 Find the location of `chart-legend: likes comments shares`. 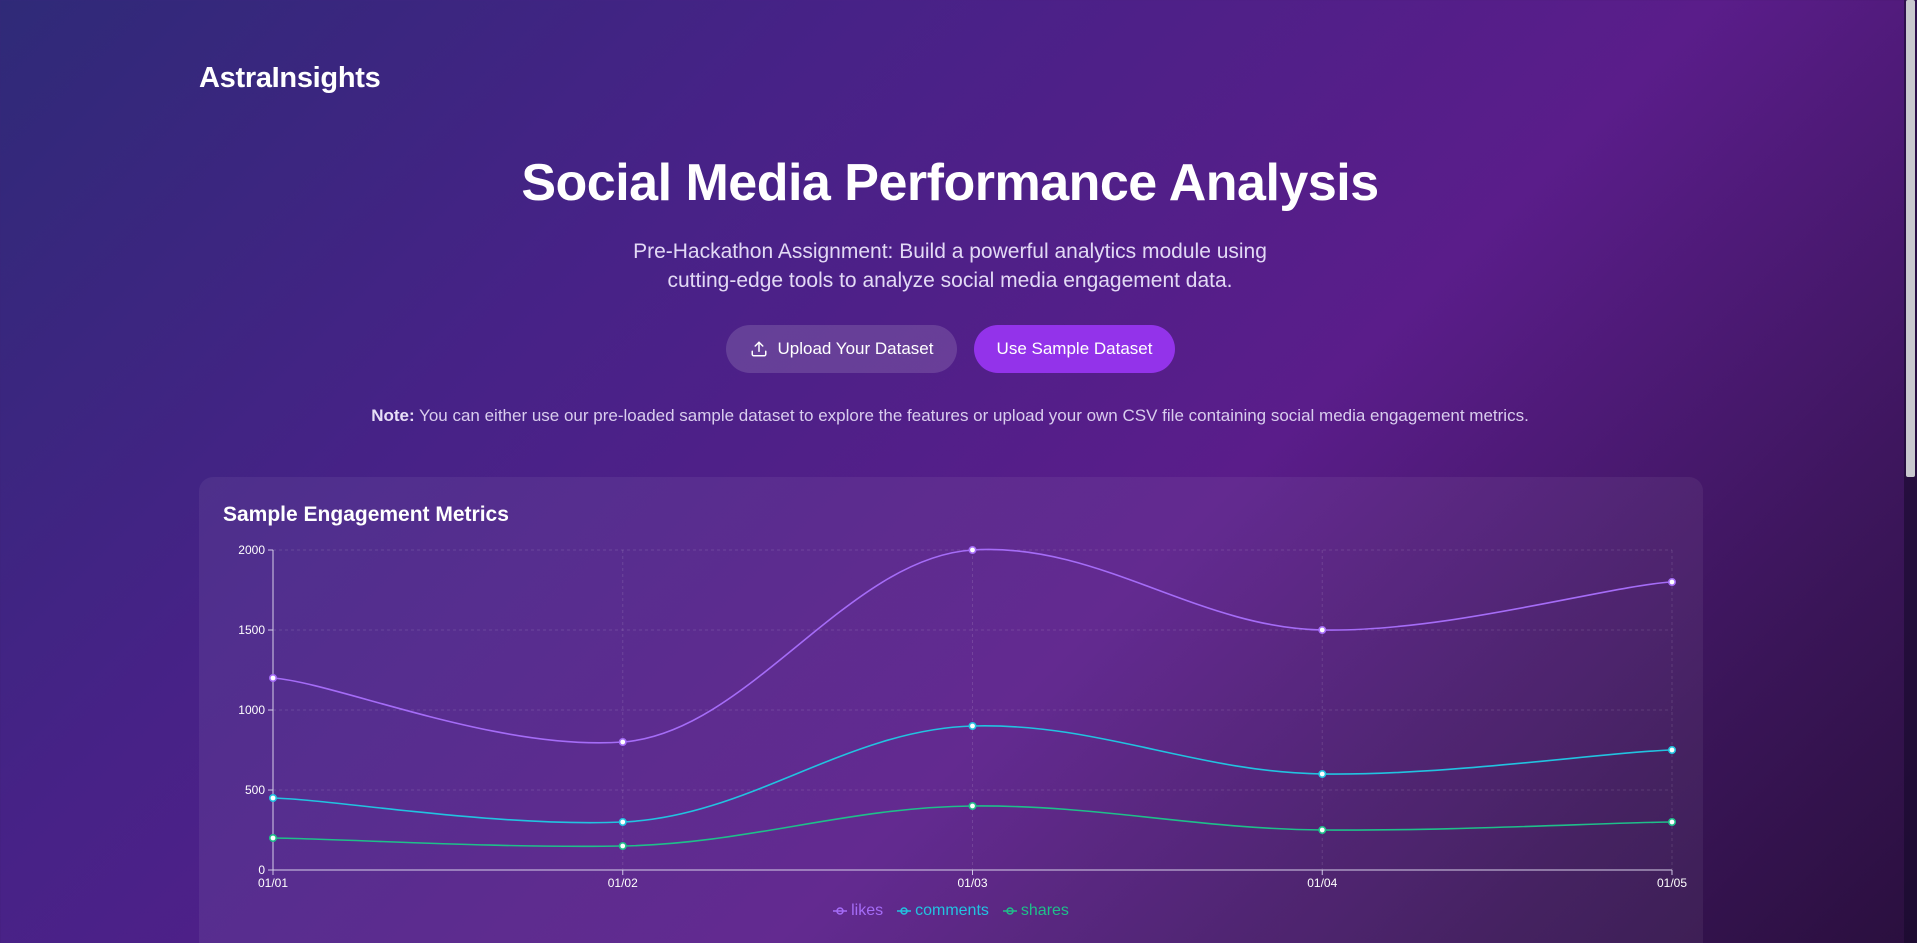

chart-legend: likes comments shares is located at coordinates (951, 911).